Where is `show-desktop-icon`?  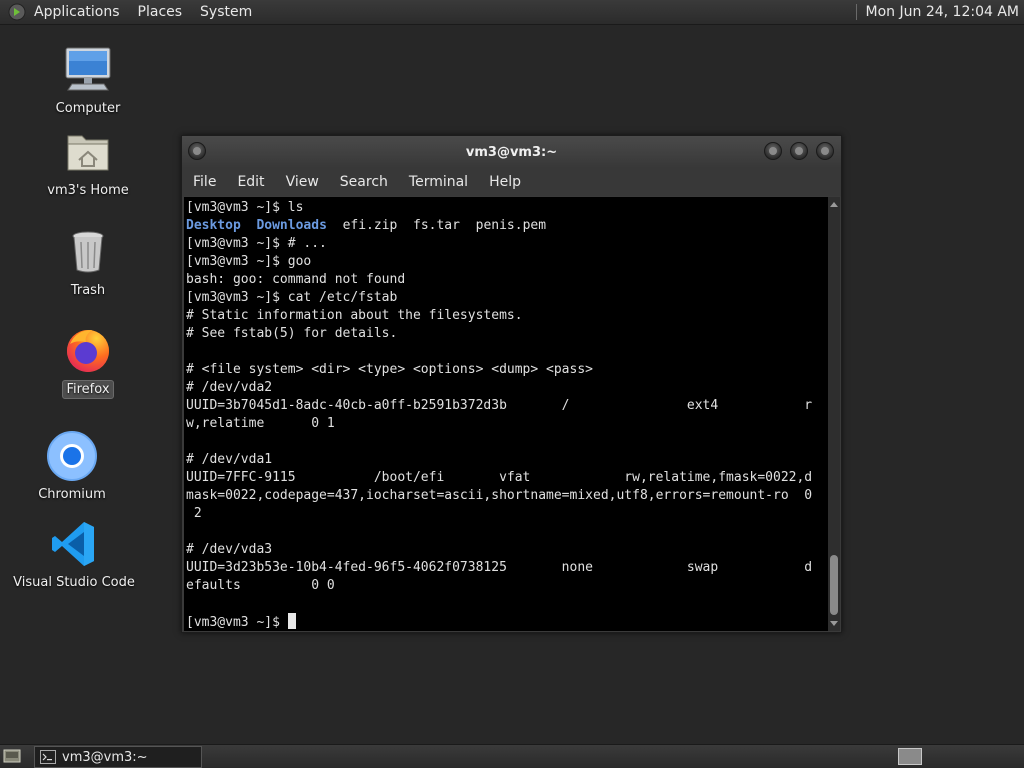 show-desktop-icon is located at coordinates (12, 756).